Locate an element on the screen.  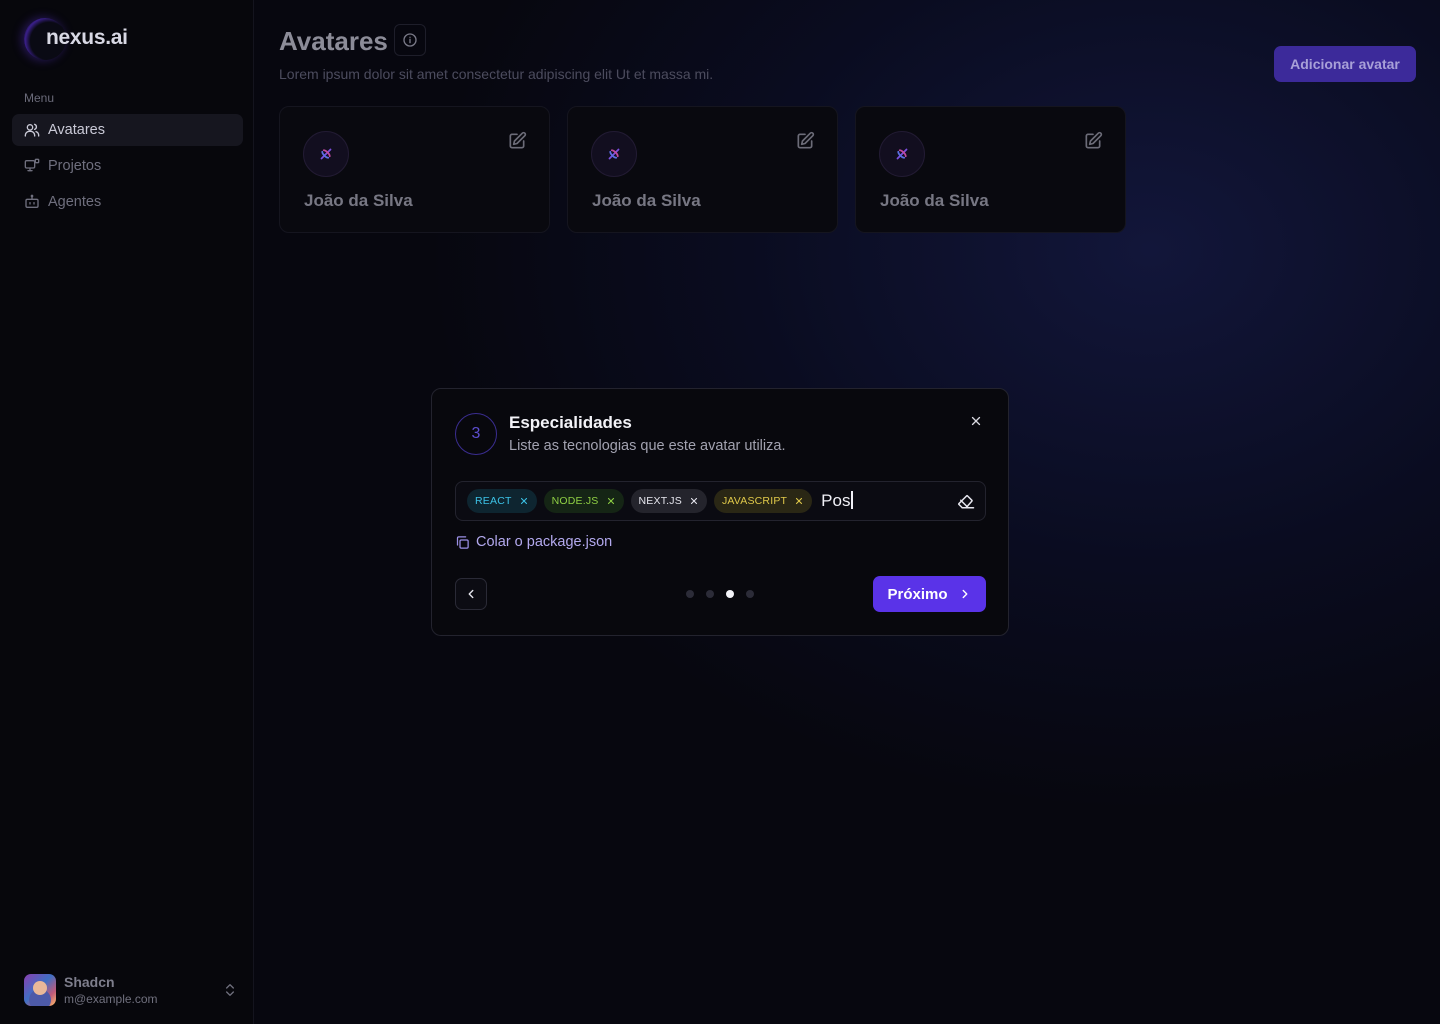
users-icon is located at coordinates (32, 130).